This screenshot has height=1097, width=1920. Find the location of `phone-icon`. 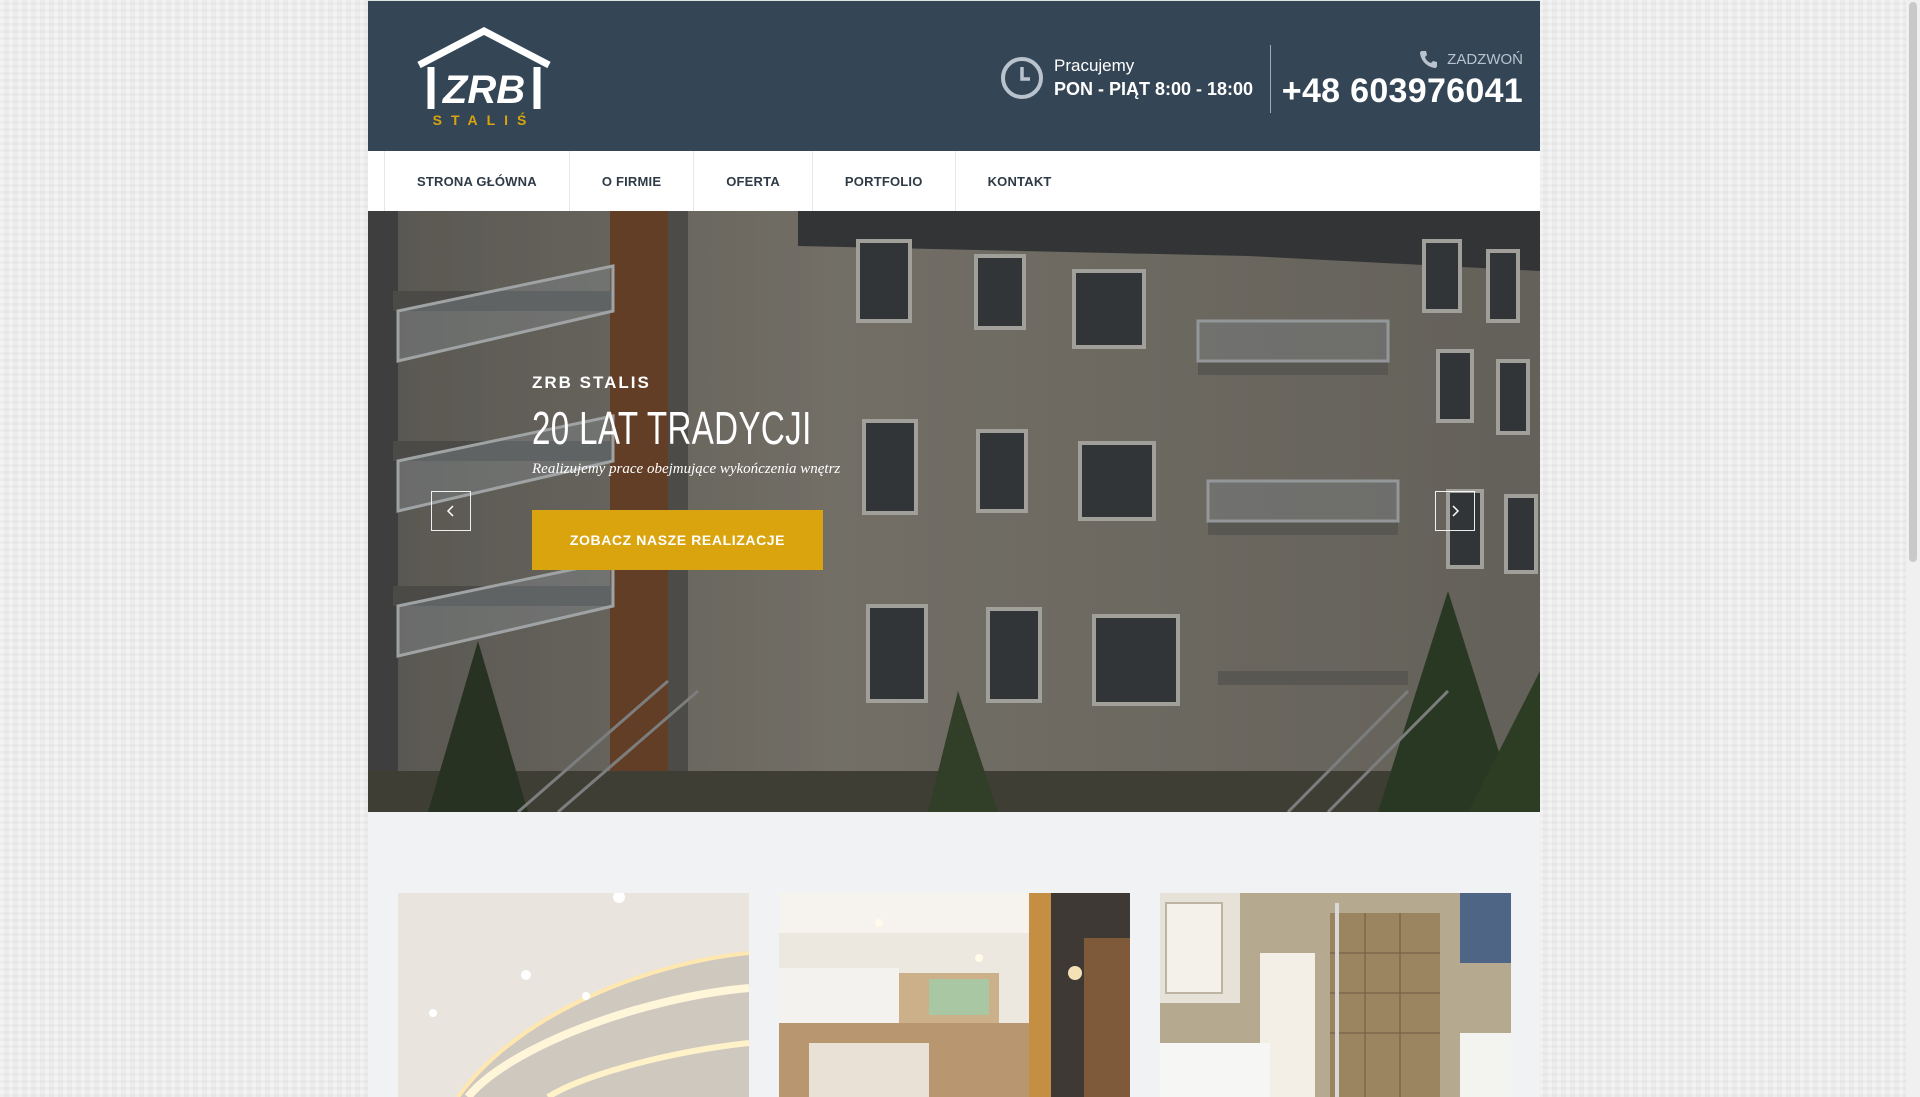

phone-icon is located at coordinates (1429, 59).